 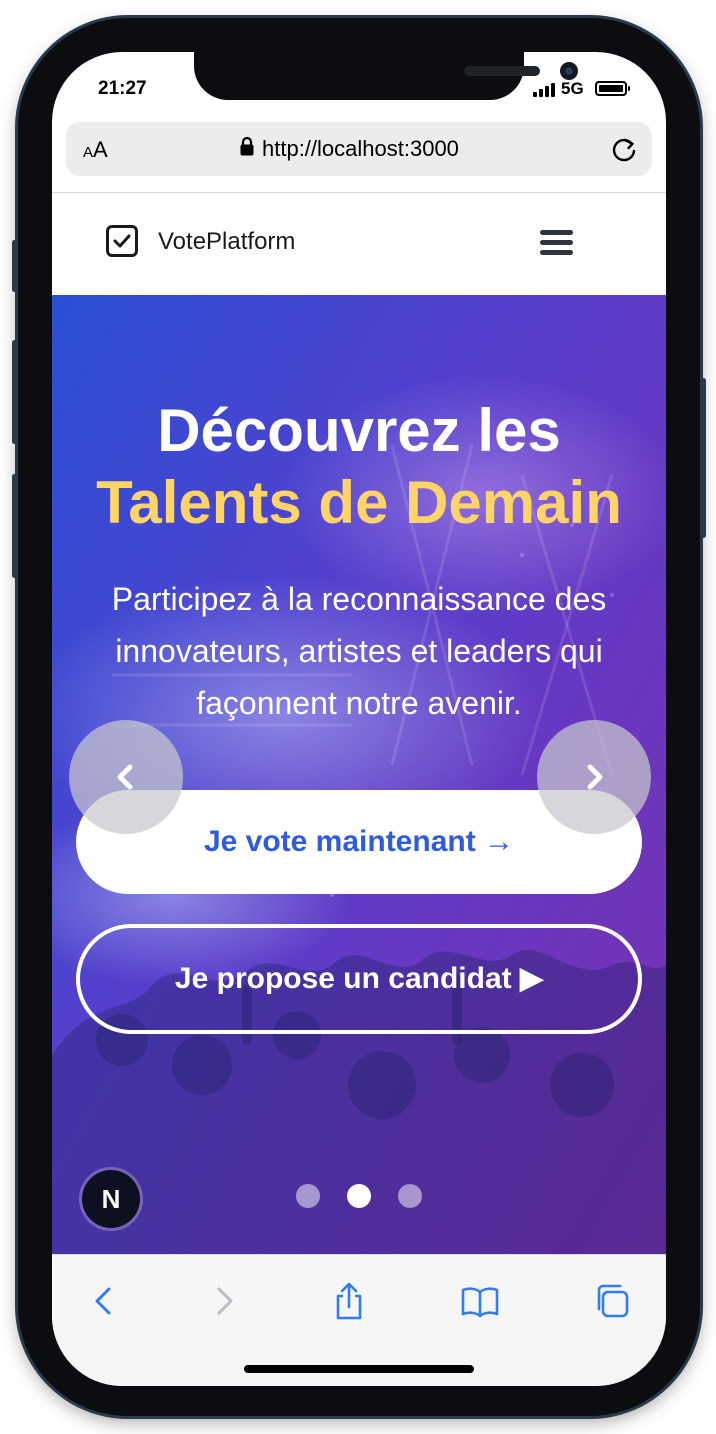 What do you see at coordinates (359, 244) in the screenshot?
I see `site-navbar: VotePlatform` at bounding box center [359, 244].